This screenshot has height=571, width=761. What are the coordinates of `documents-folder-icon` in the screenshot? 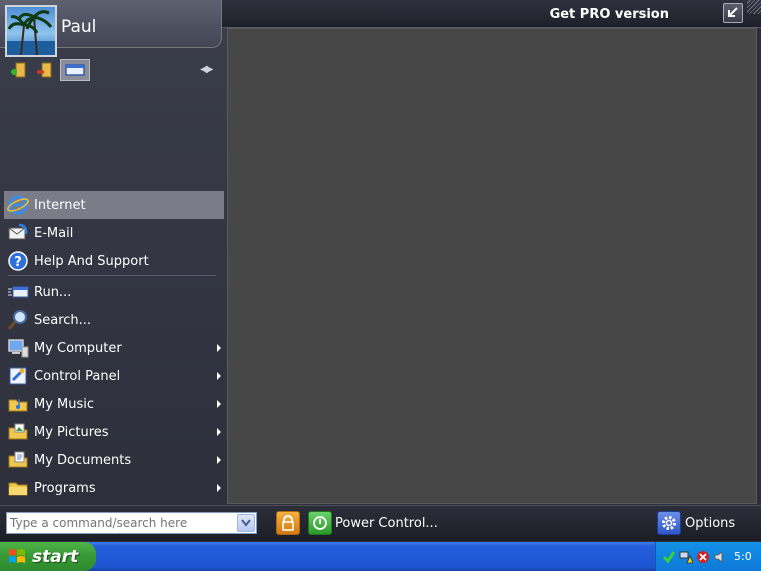 It's located at (18, 460).